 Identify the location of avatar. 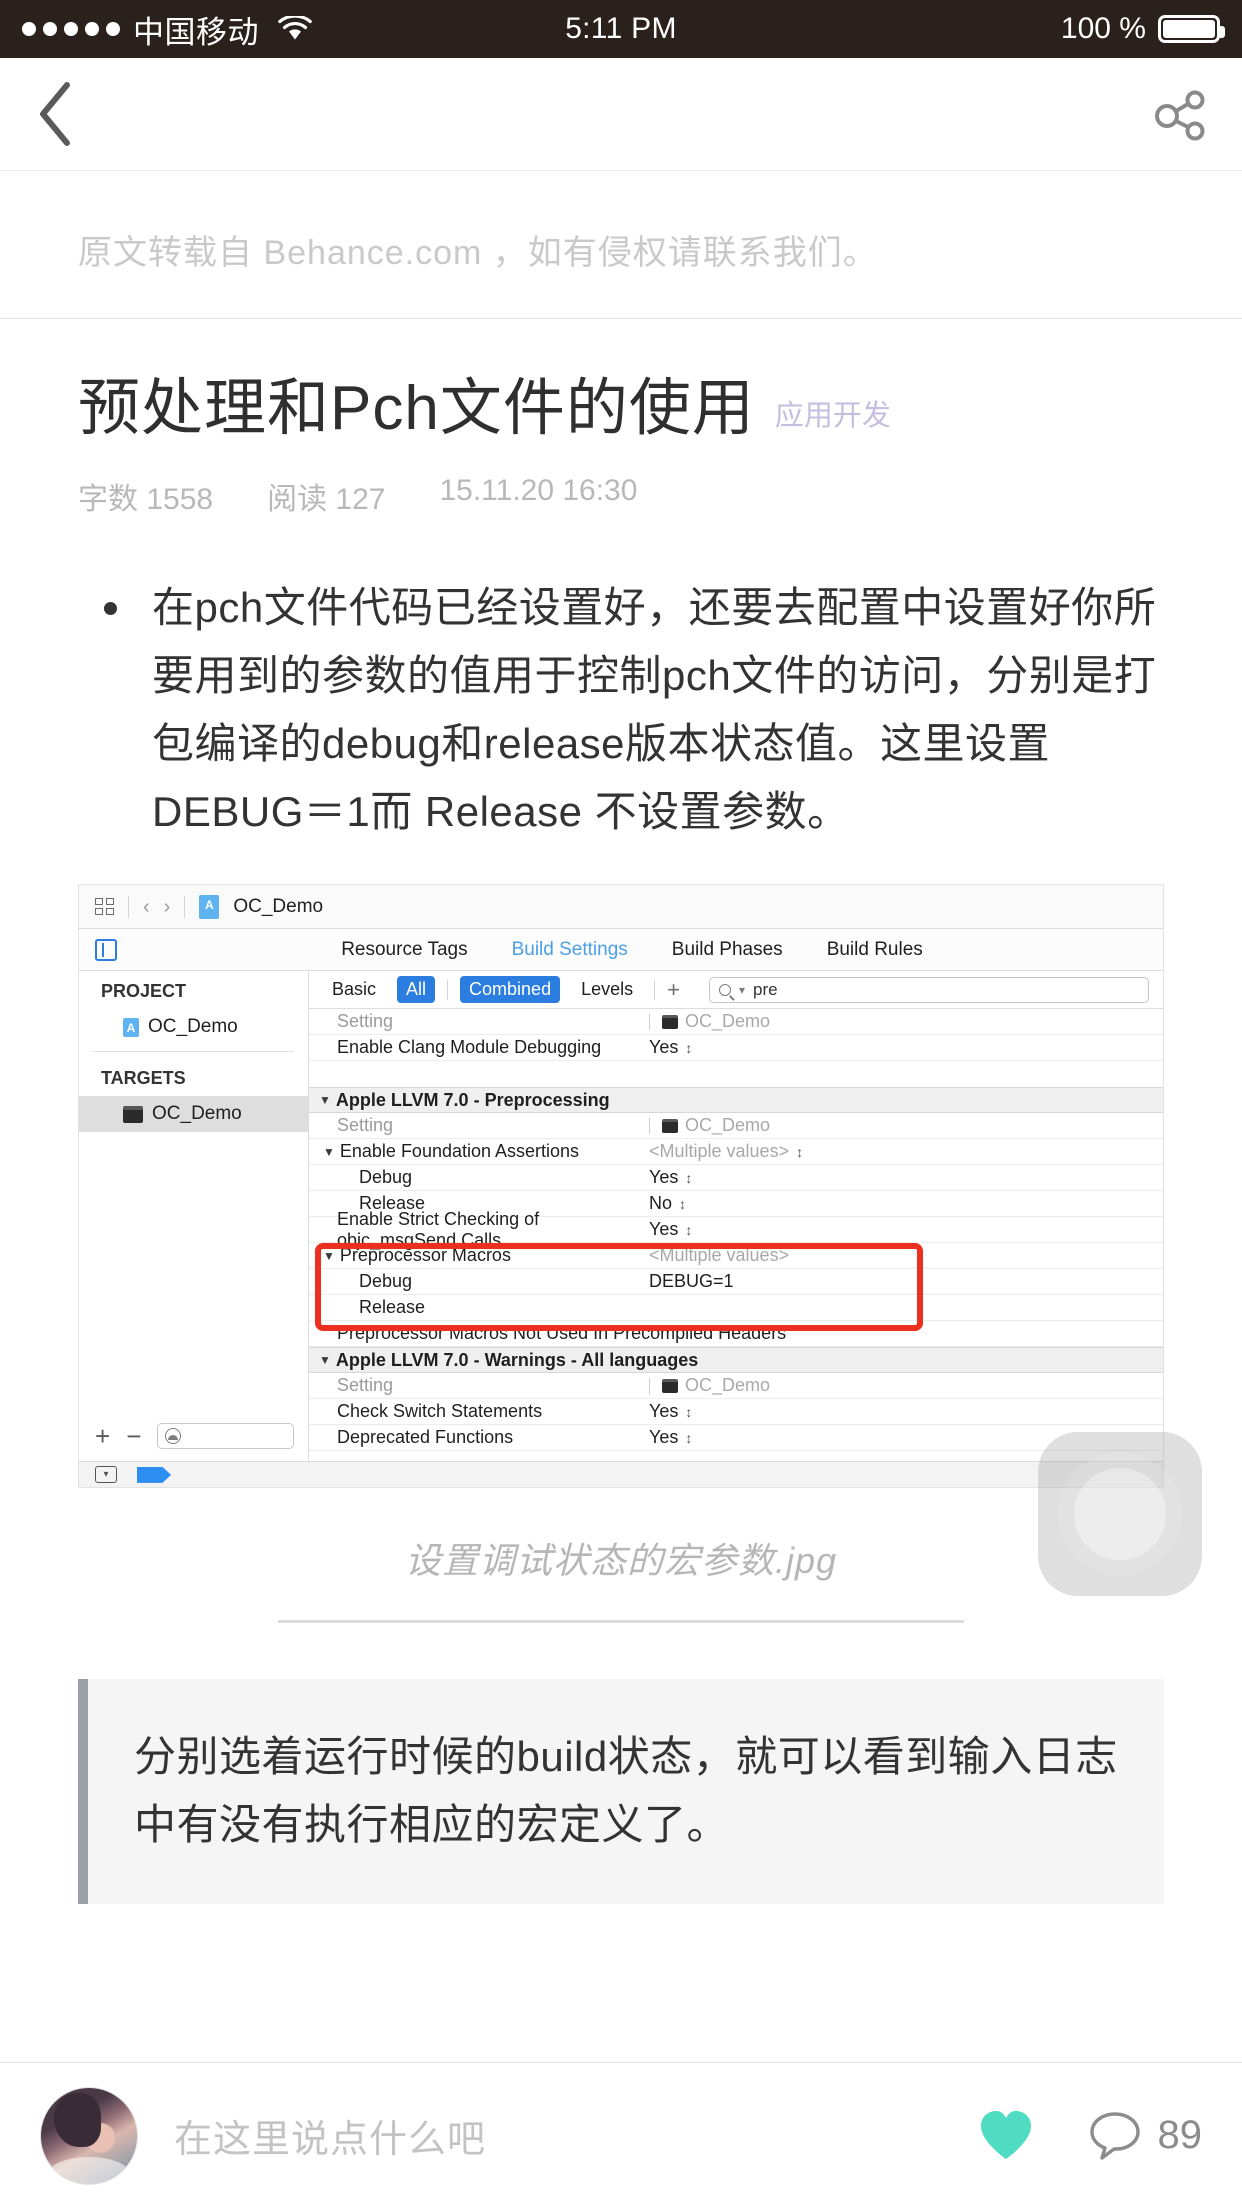
(89, 2135).